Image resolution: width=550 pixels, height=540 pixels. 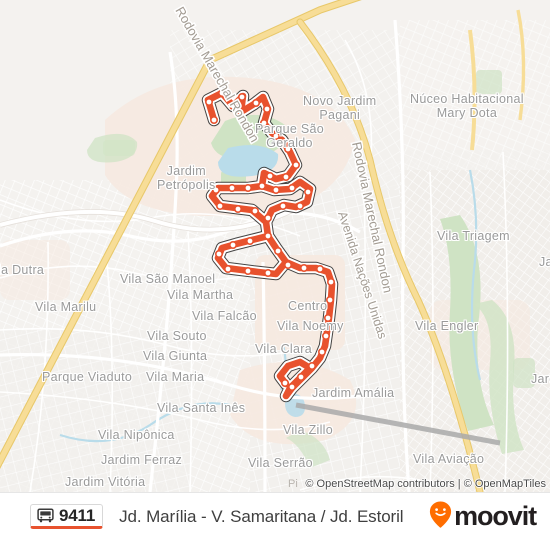 What do you see at coordinates (45, 516) in the screenshot?
I see `bus-icon` at bounding box center [45, 516].